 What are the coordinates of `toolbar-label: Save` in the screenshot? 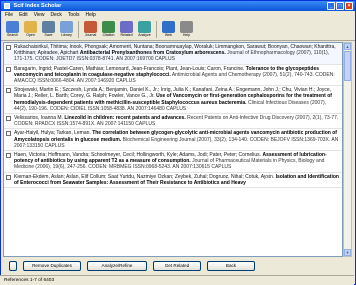 It's located at (48, 35).